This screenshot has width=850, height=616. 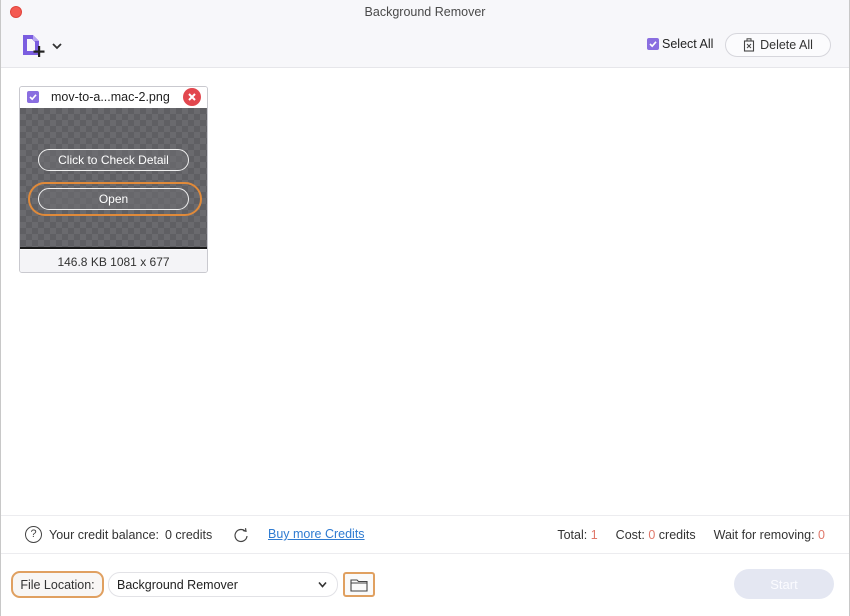 What do you see at coordinates (786, 45) in the screenshot?
I see `delete-all-label: Delete All` at bounding box center [786, 45].